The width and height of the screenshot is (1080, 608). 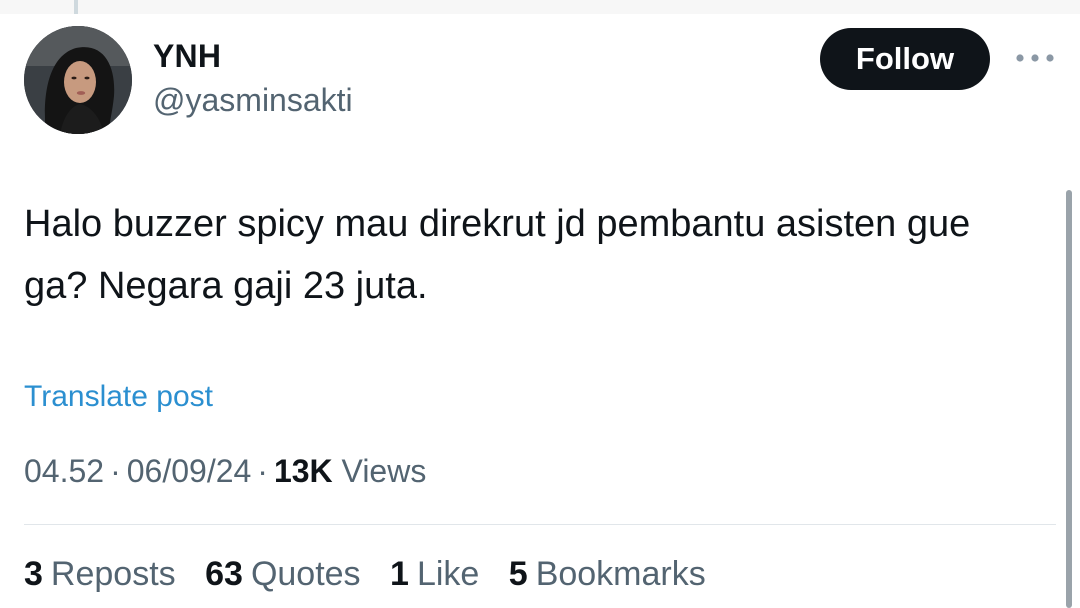 I want to click on bookmarks-label: Bookmarks, so click(x=620, y=574).